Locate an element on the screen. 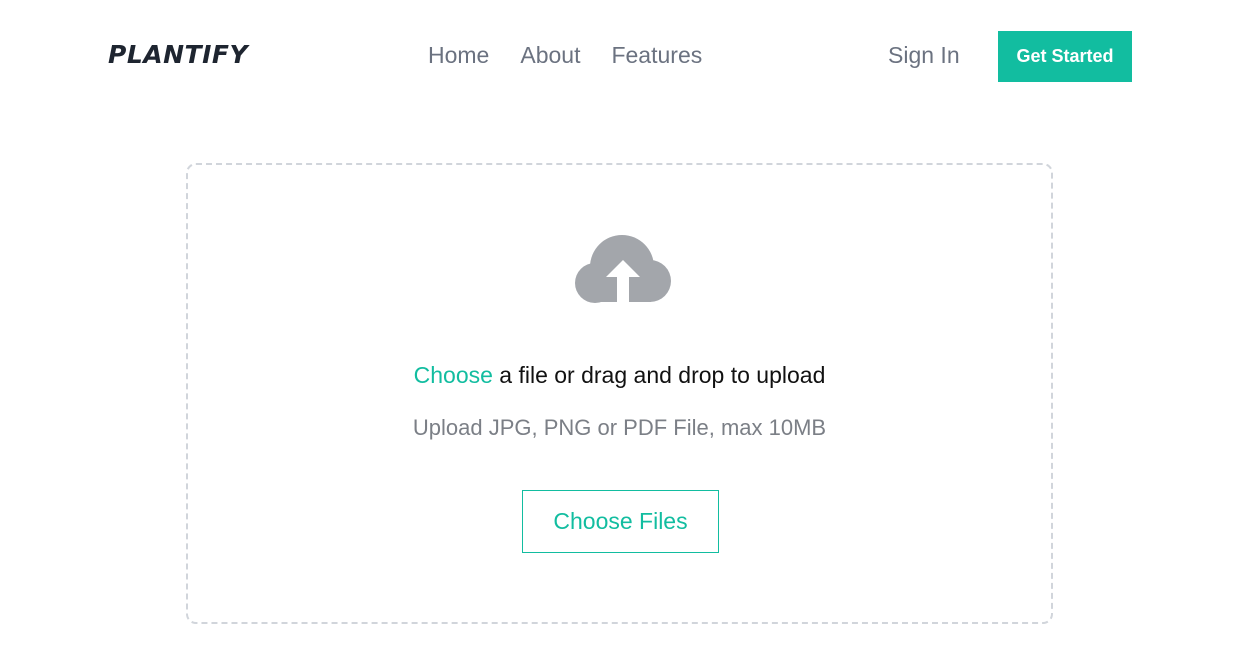 The width and height of the screenshot is (1240, 664). choose-files-button: Choose Files is located at coordinates (620, 521).